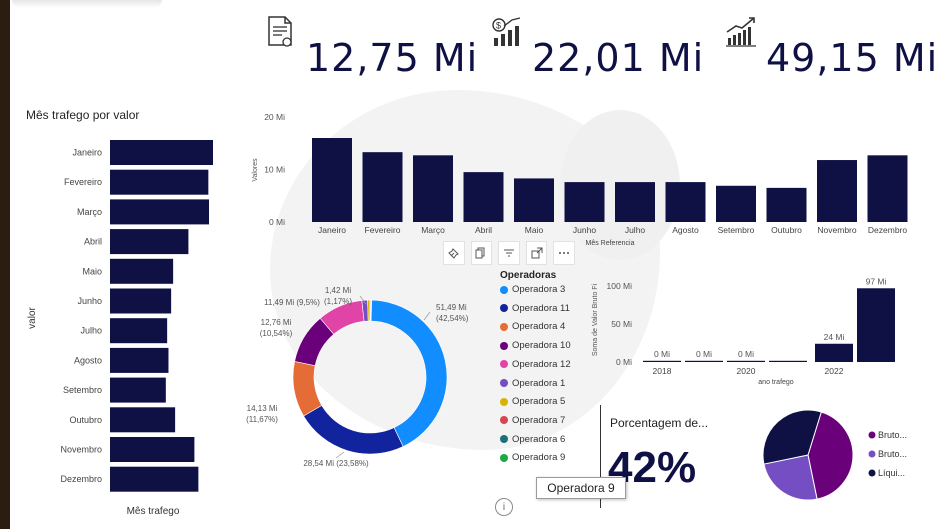 This screenshot has height=529, width=945. Describe the element at coordinates (621, 324) in the screenshot. I see `ybar-y-tick: 50 Mi` at that location.